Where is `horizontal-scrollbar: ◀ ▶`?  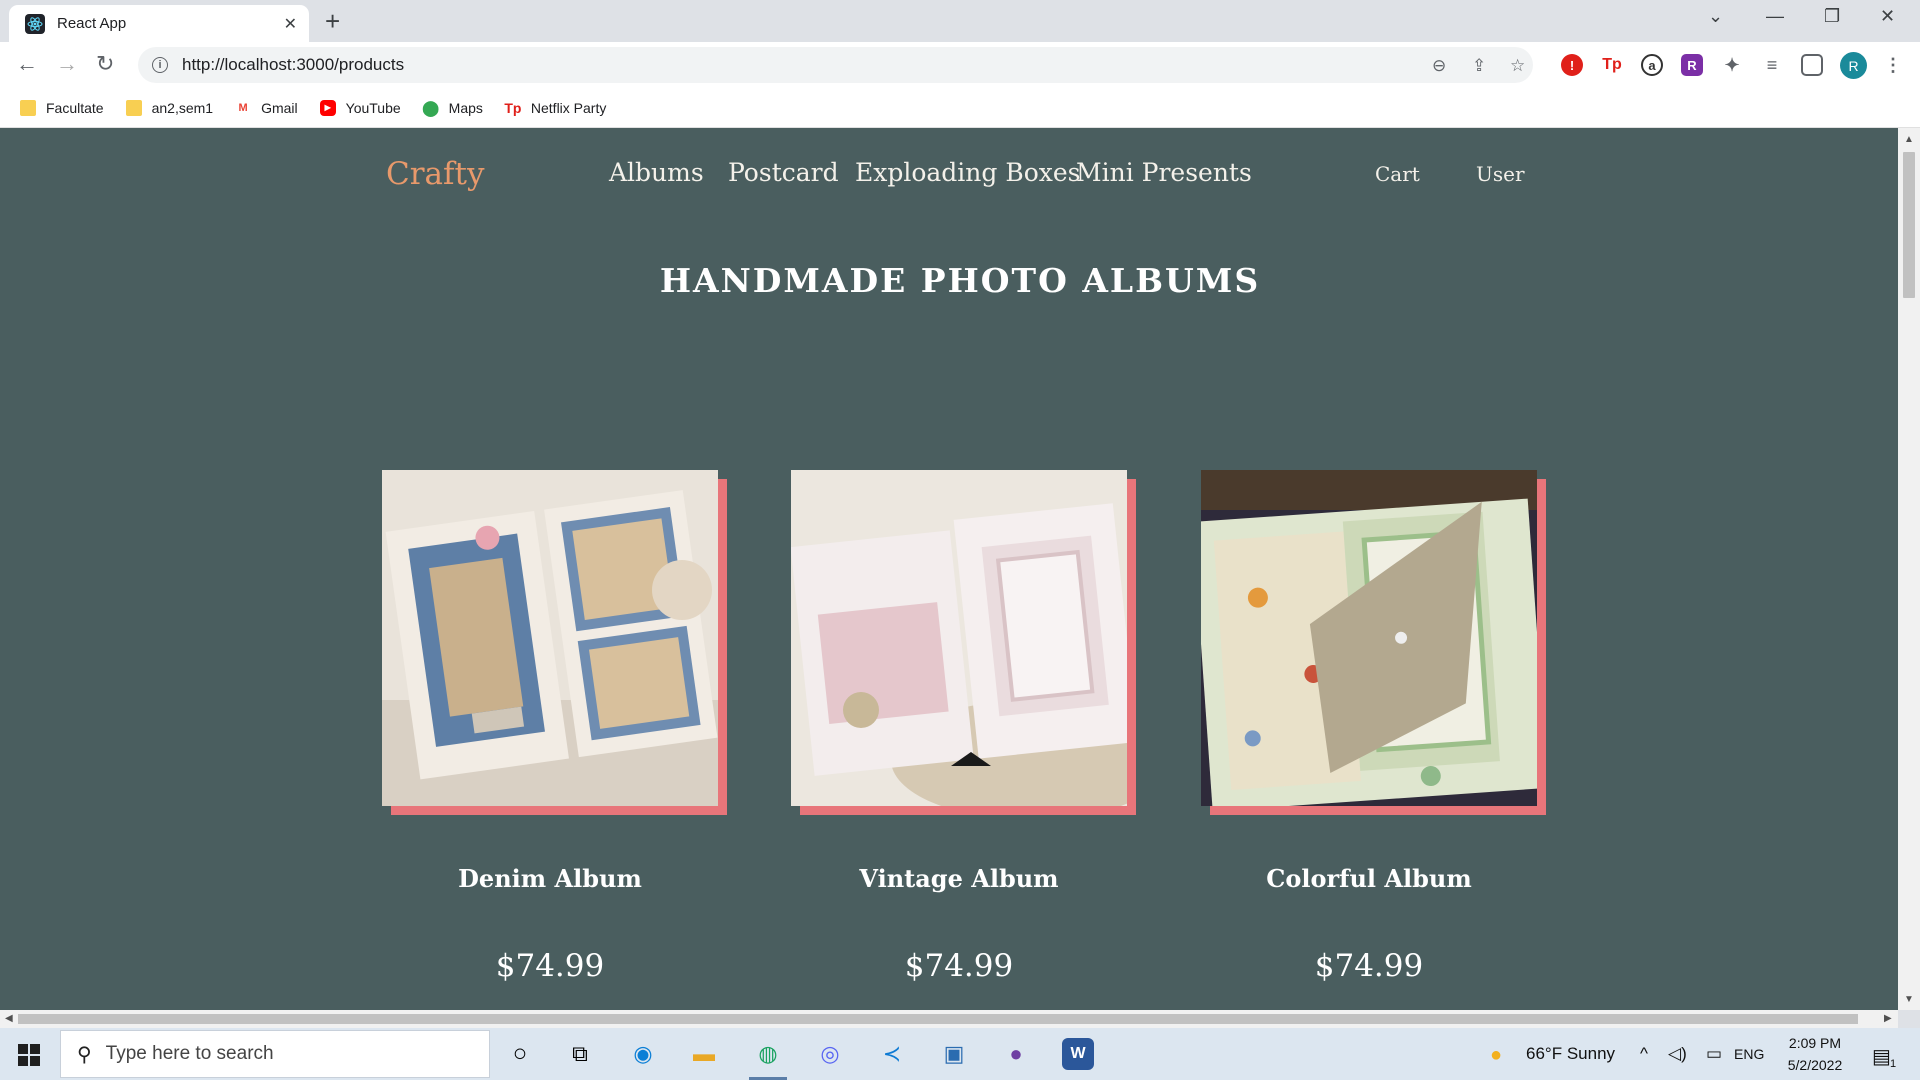 horizontal-scrollbar: ◀ ▶ is located at coordinates (949, 1019).